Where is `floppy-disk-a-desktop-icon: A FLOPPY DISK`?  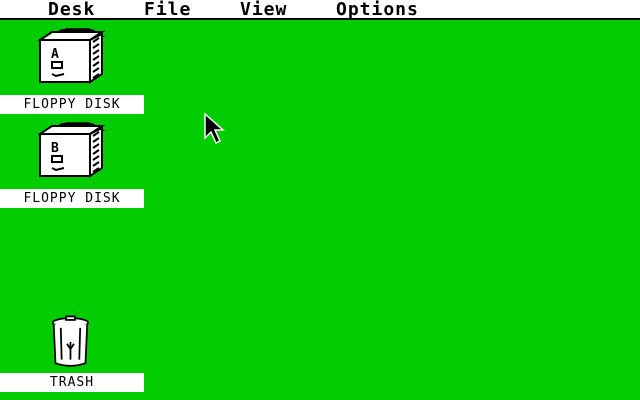 floppy-disk-a-desktop-icon: A FLOPPY DISK is located at coordinates (72, 71).